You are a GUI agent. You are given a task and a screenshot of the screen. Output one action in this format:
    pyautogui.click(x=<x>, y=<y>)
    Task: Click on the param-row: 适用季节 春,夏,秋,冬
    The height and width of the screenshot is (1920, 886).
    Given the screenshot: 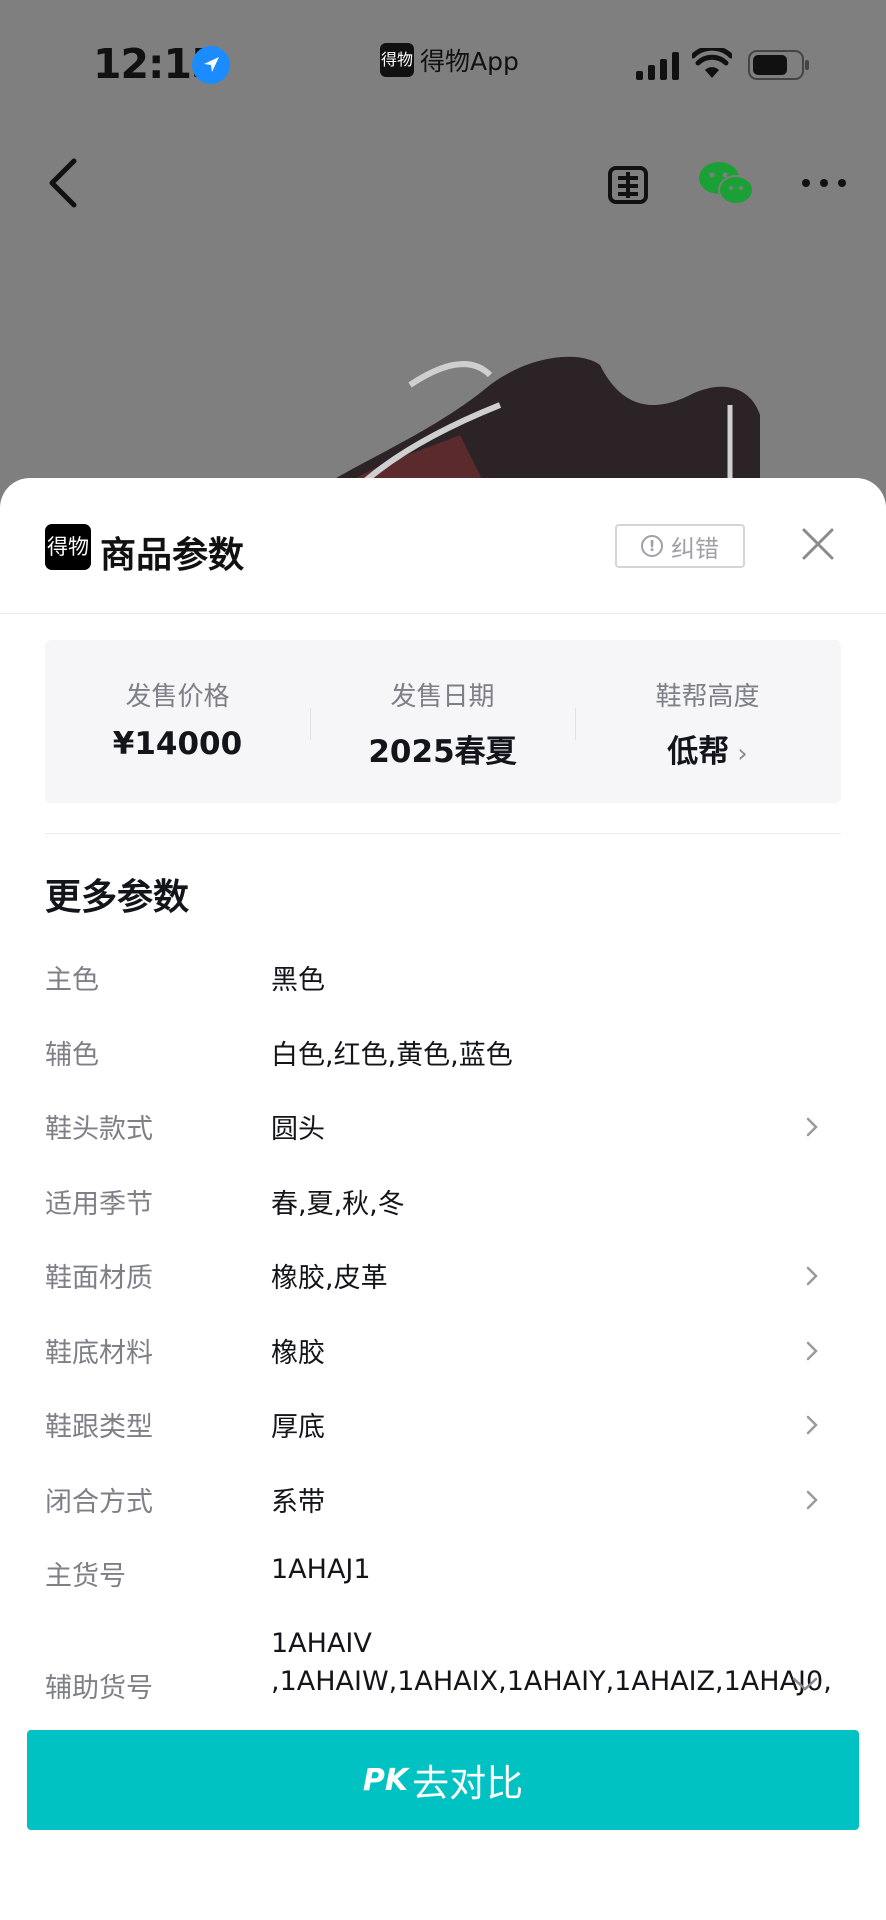 What is the action you would take?
    pyautogui.click(x=443, y=1200)
    